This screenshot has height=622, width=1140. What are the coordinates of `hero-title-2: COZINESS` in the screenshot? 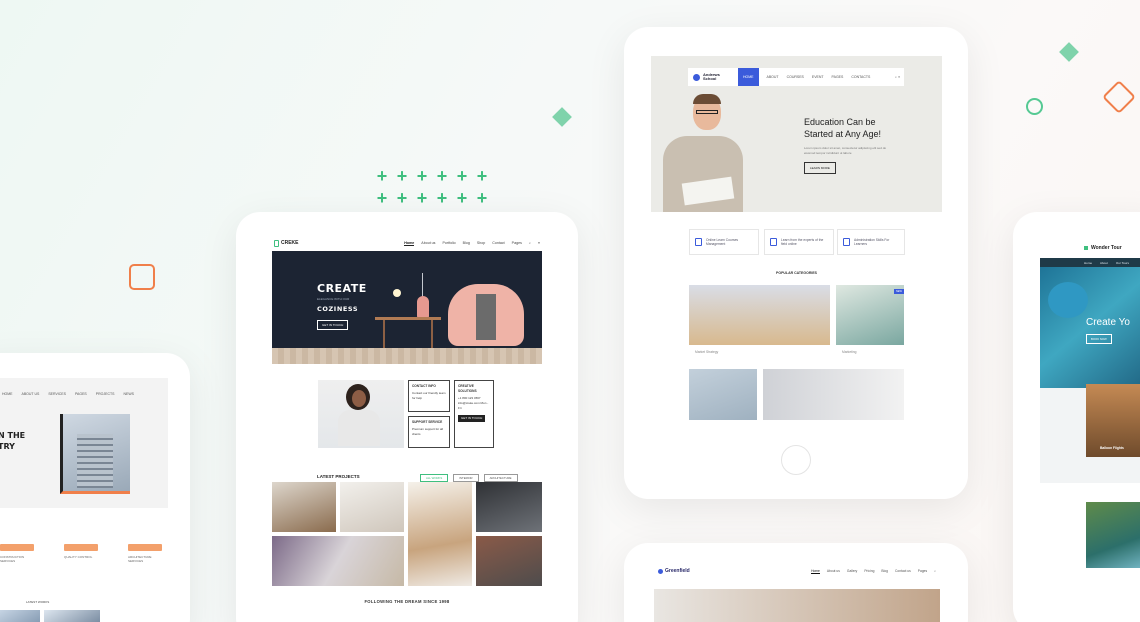 It's located at (338, 309).